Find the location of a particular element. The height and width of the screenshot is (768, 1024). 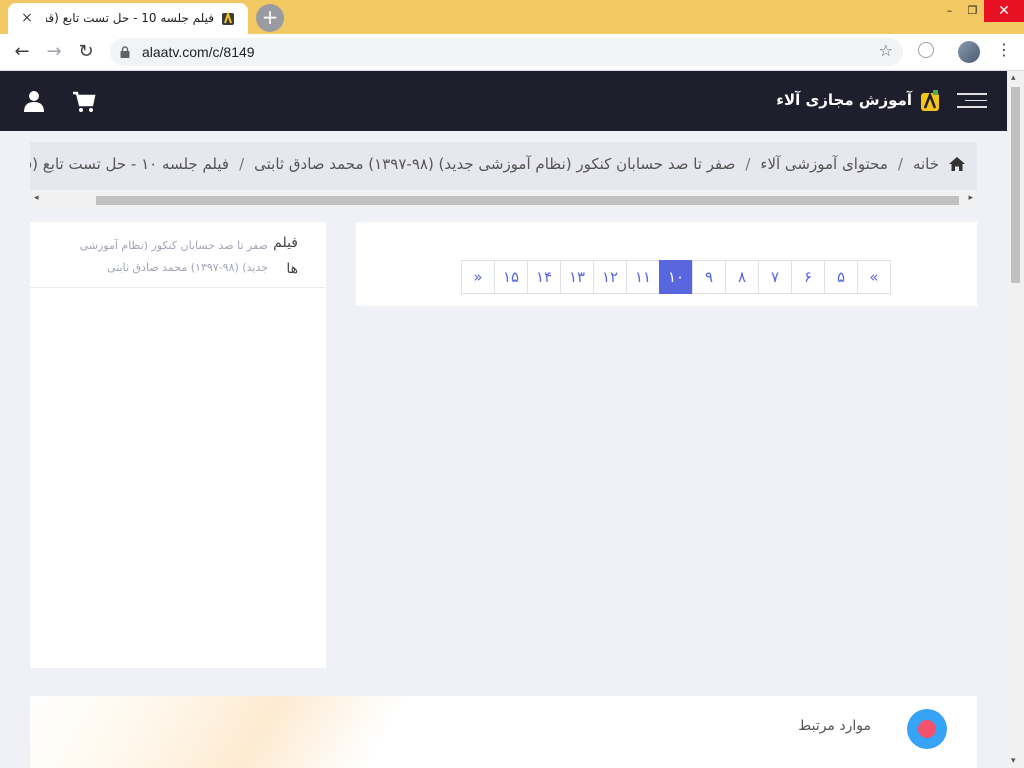

back-button: ← is located at coordinates (22, 52).